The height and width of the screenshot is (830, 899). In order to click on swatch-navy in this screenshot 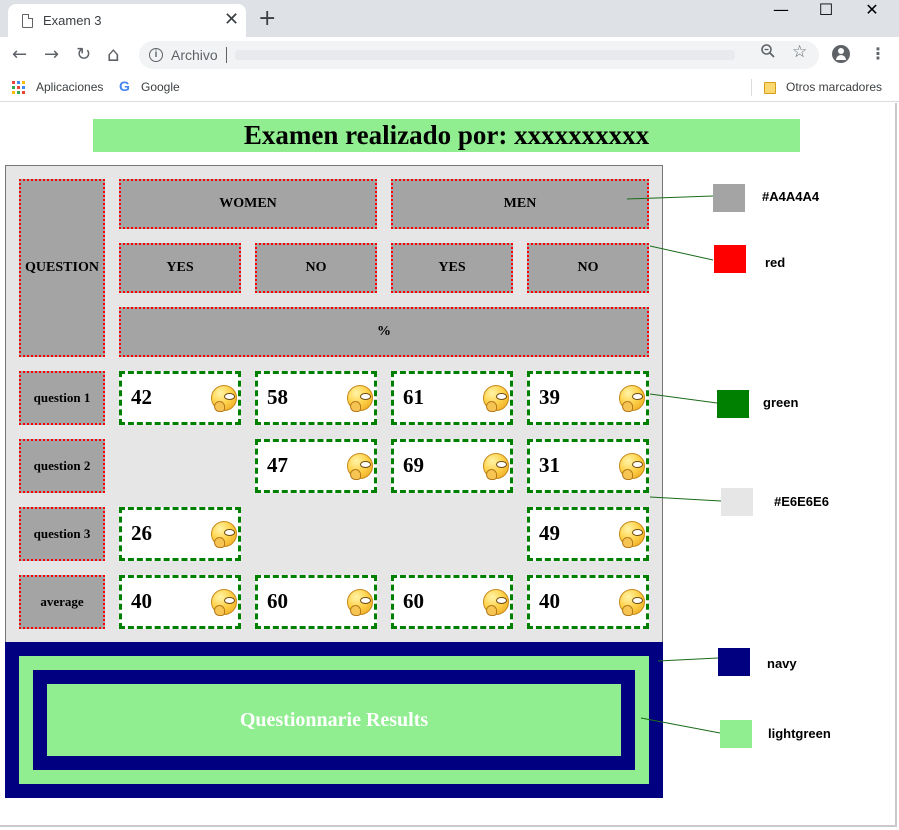, I will do `click(734, 662)`.